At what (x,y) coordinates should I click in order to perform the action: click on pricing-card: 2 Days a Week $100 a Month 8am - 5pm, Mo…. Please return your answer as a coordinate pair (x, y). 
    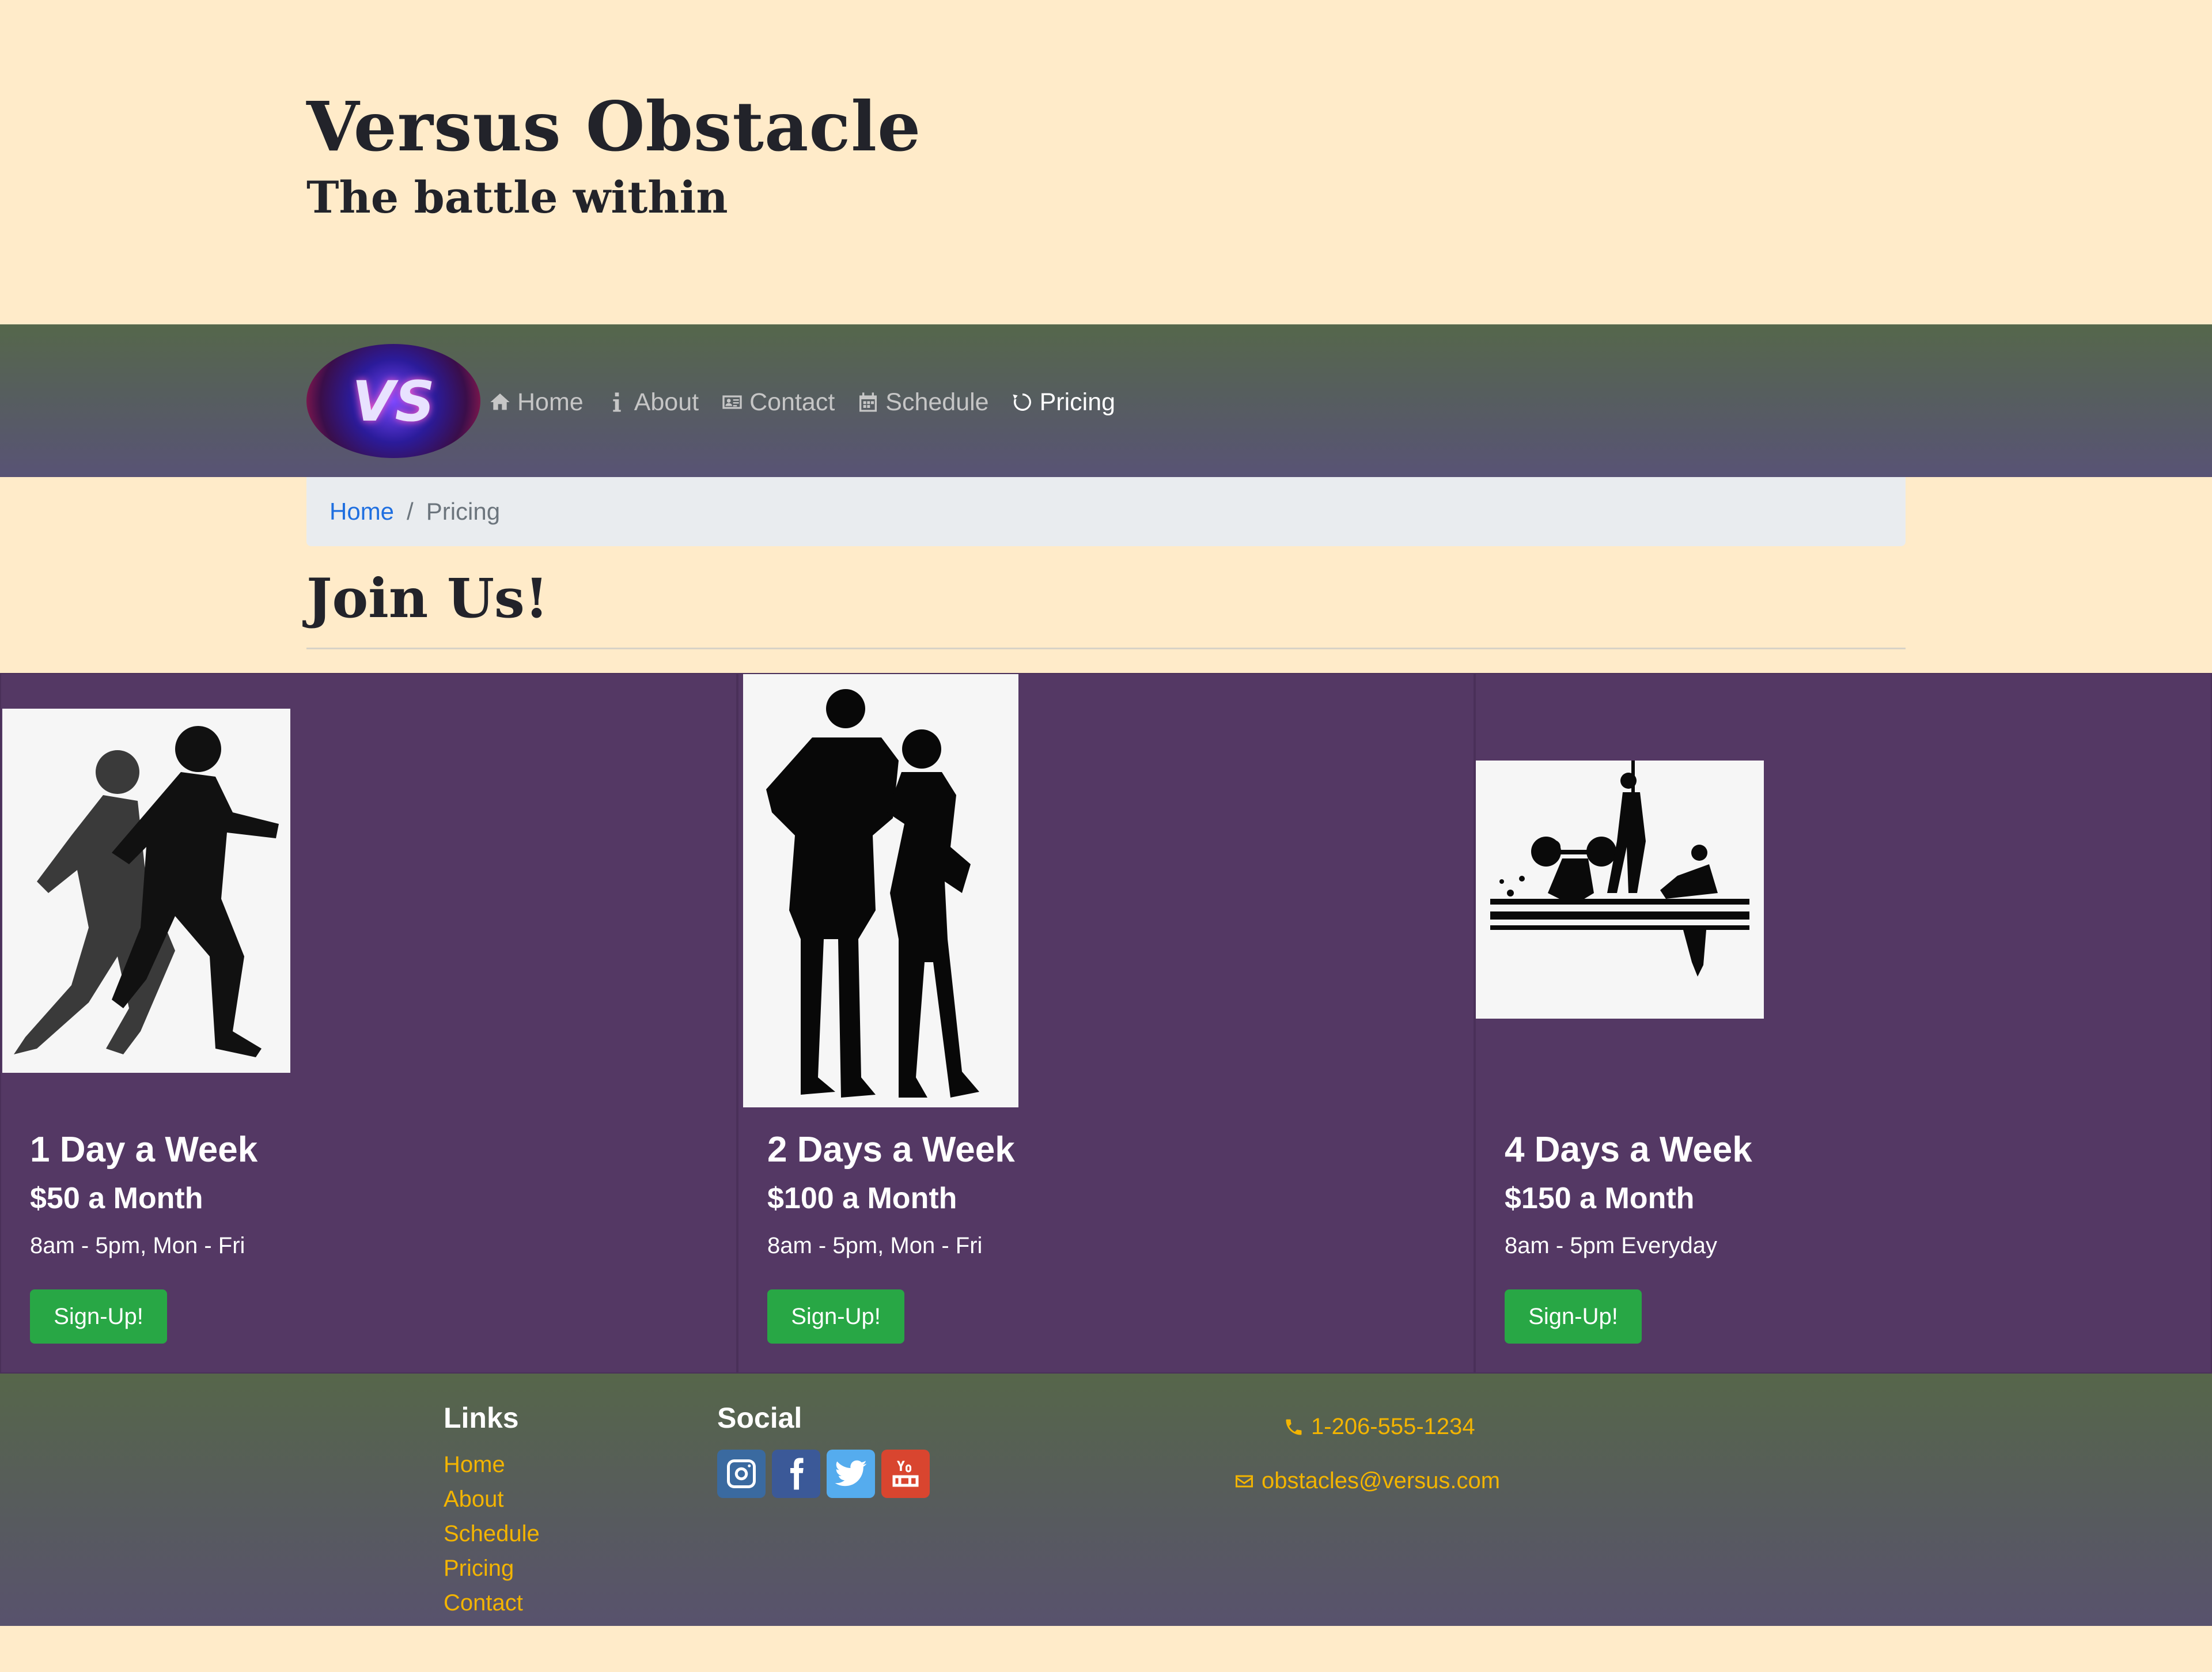
    Looking at the image, I should click on (1106, 1023).